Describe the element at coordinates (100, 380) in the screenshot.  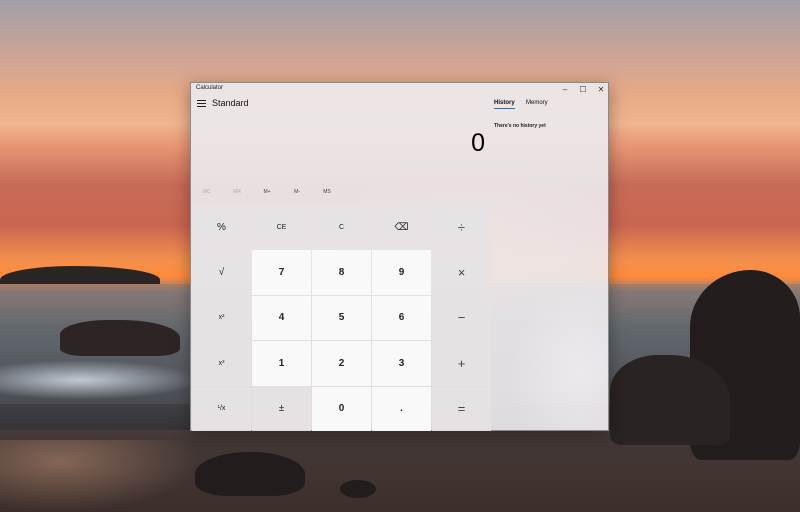
I see `wave-foam` at that location.